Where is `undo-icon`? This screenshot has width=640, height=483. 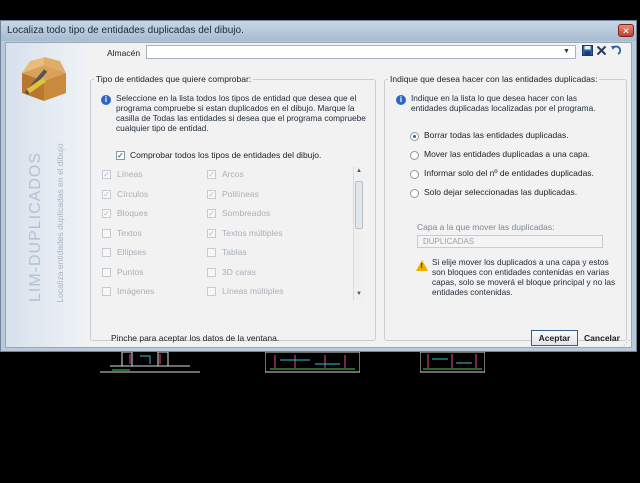 undo-icon is located at coordinates (615, 51).